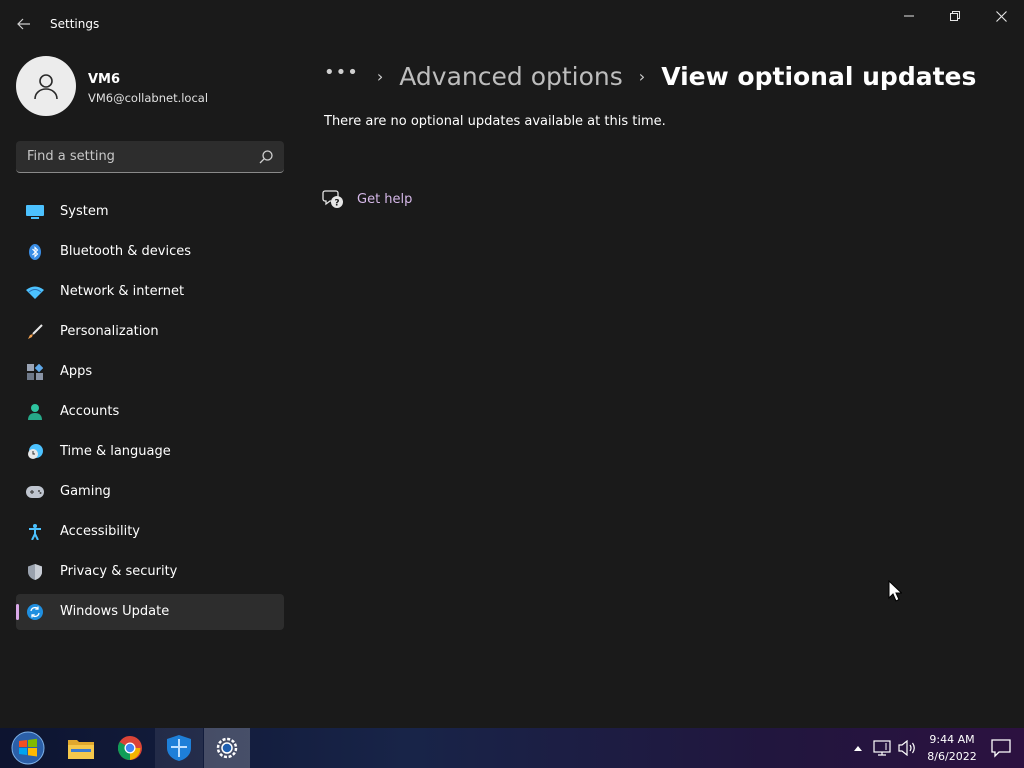 This screenshot has width=1024, height=768. What do you see at coordinates (512, 24) in the screenshot?
I see `title-bar: Settings` at bounding box center [512, 24].